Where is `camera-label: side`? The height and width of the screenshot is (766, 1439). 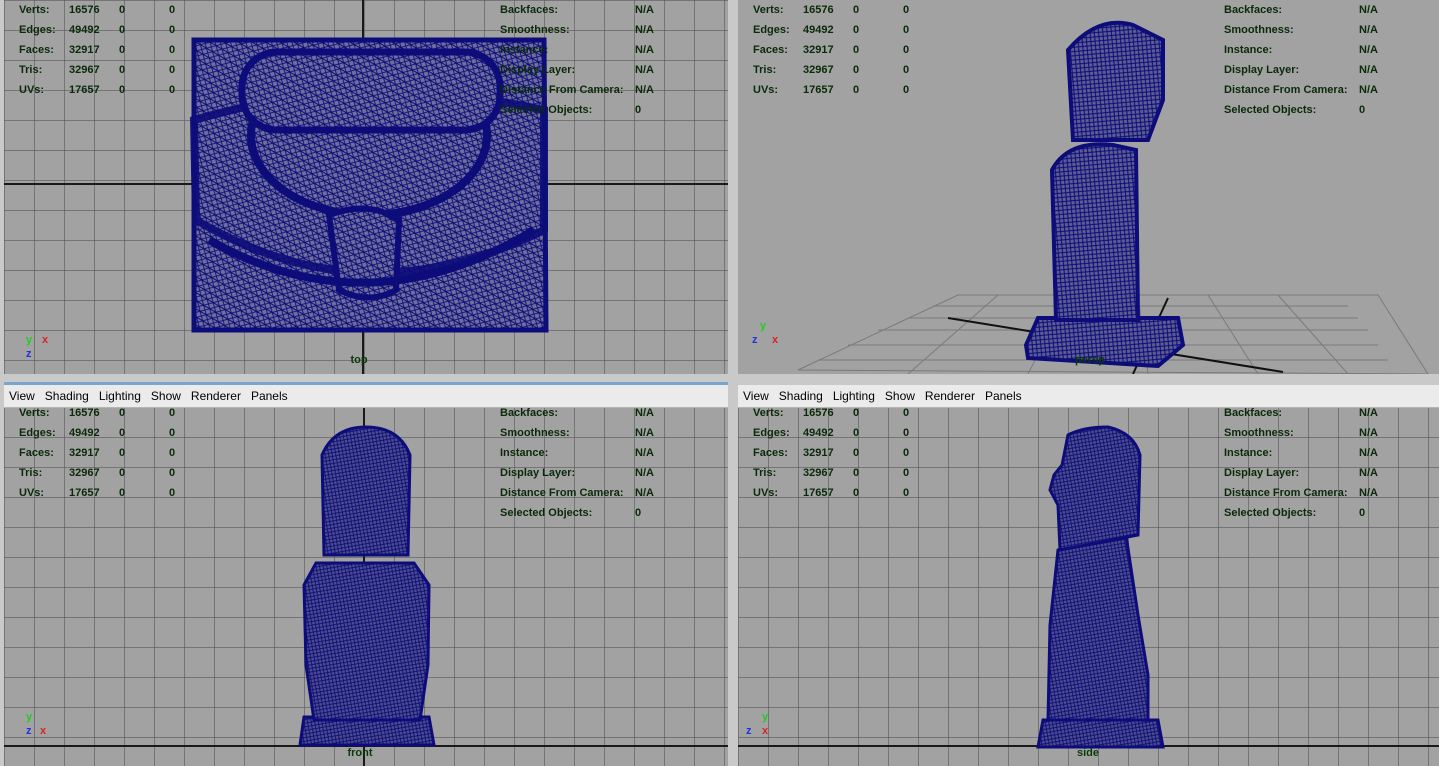 camera-label: side is located at coordinates (1088, 753).